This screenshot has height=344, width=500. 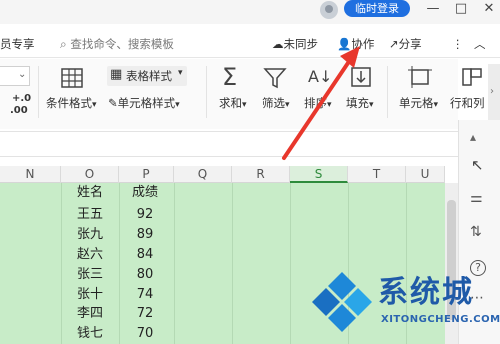 I want to click on more-options-button: ⋮, so click(x=458, y=44).